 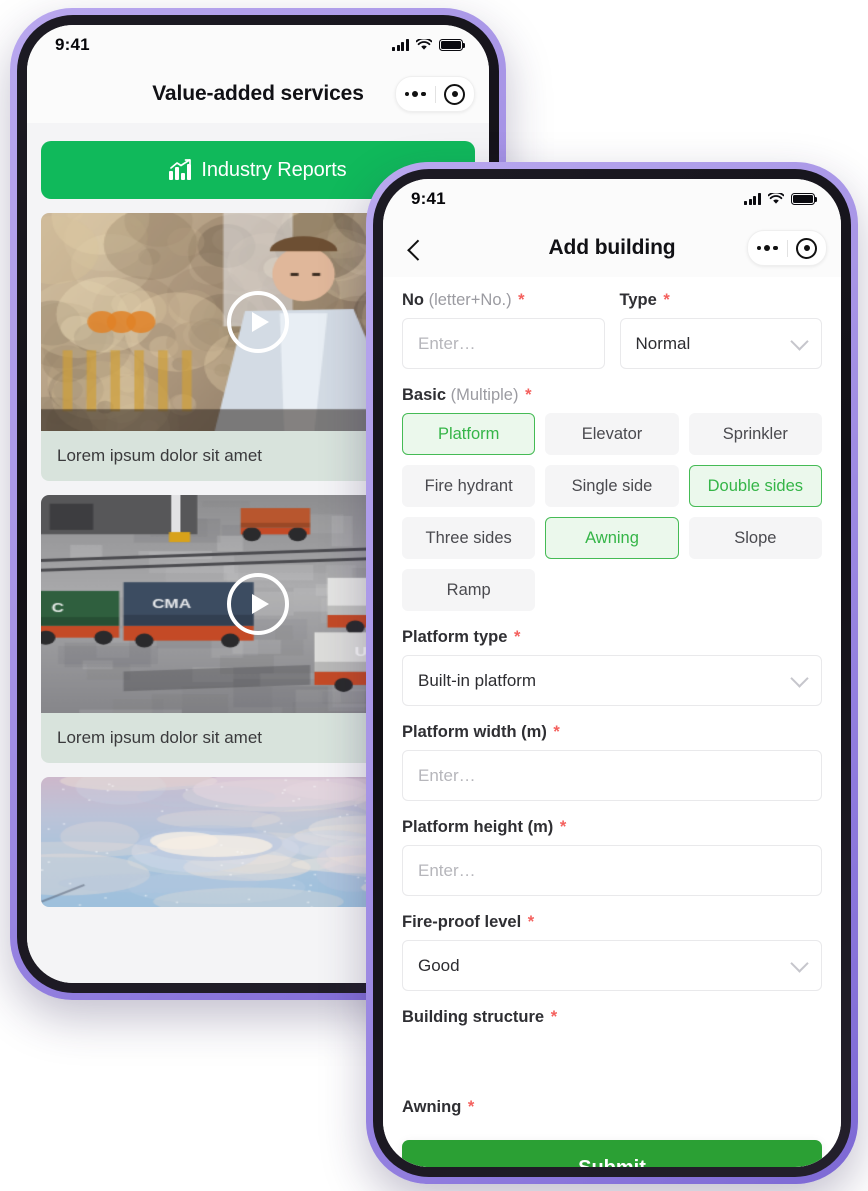 I want to click on field-label-fireproof: Fire-proof level *, so click(x=612, y=922).